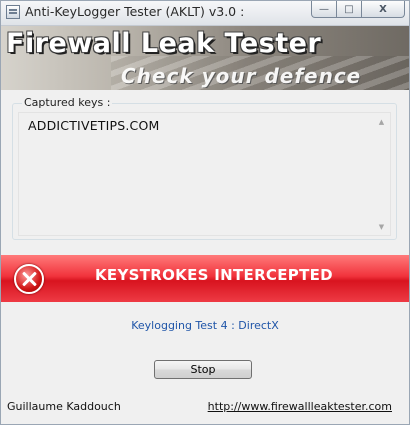 The image size is (410, 425). What do you see at coordinates (241, 76) in the screenshot?
I see `banner-subtitle: Check your defence` at bounding box center [241, 76].